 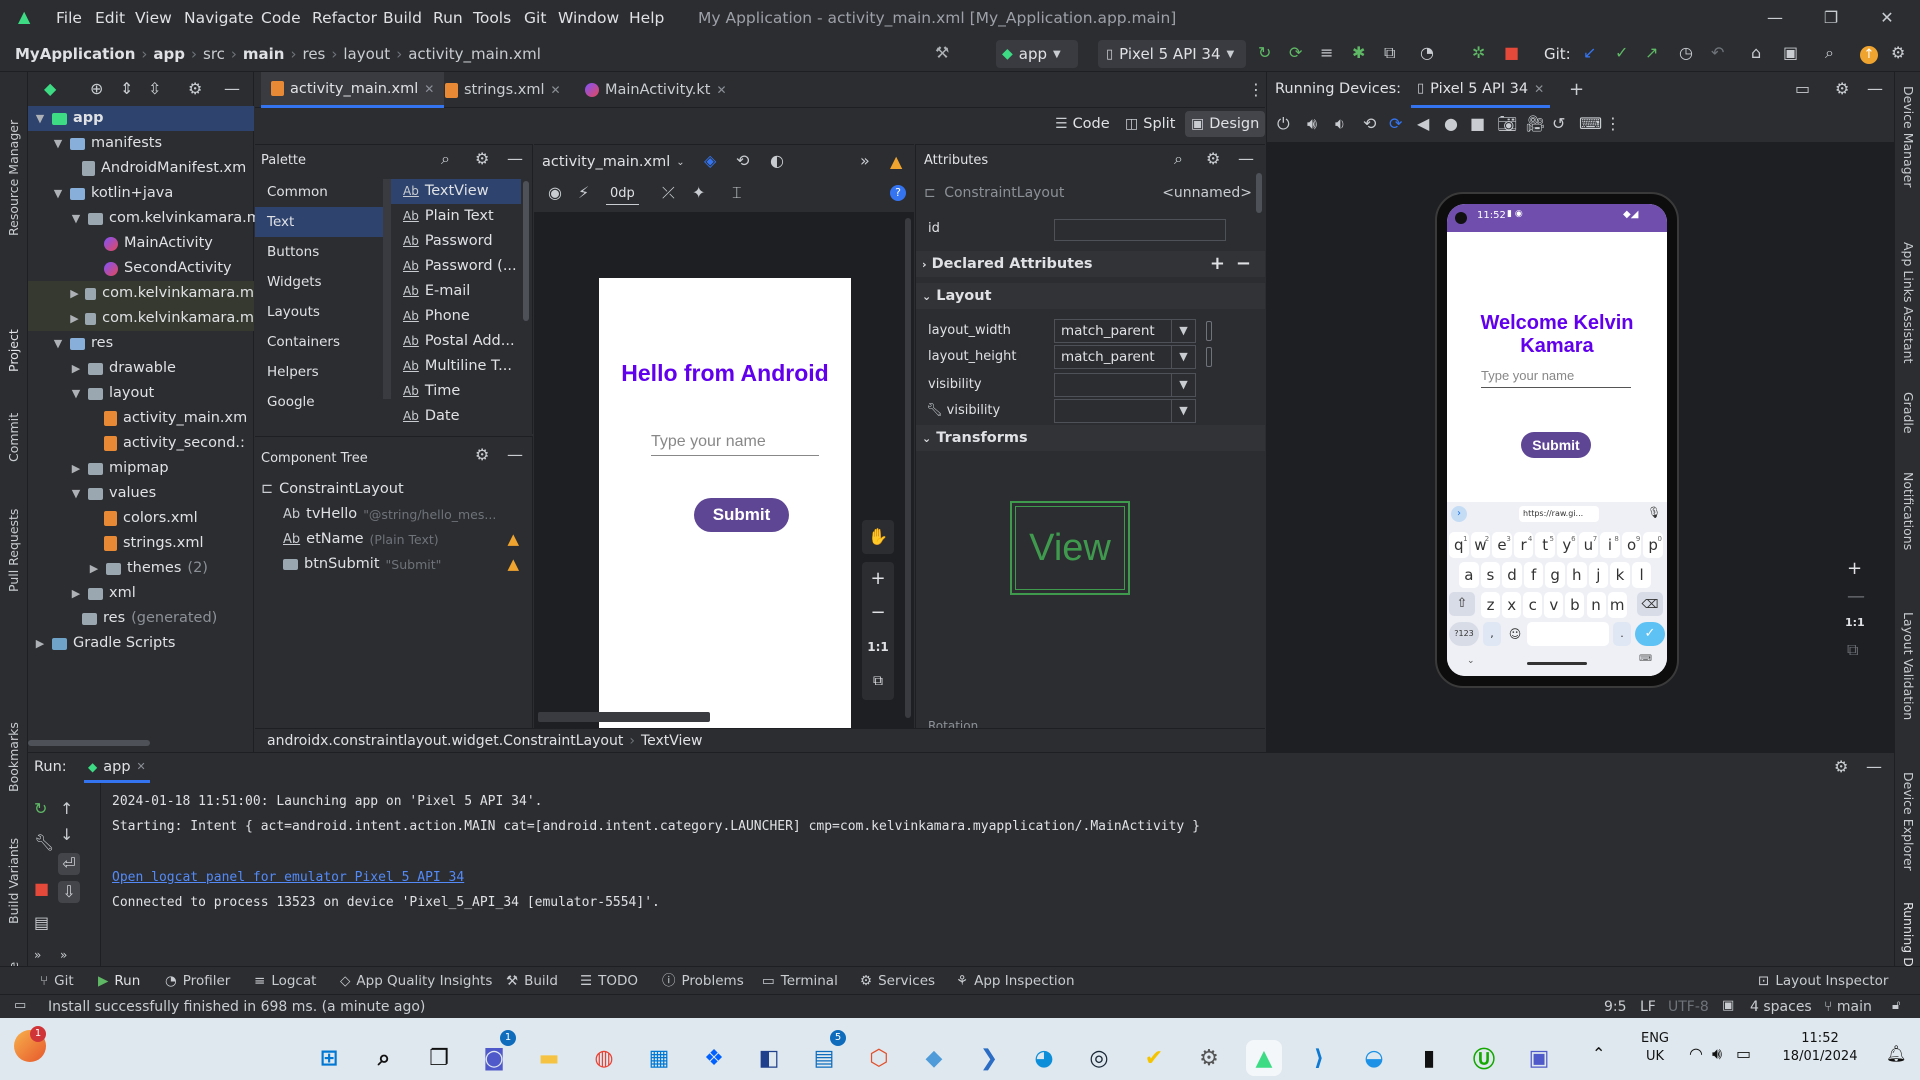 I want to click on lock-icon: 🔓︎, so click(x=1896, y=1005).